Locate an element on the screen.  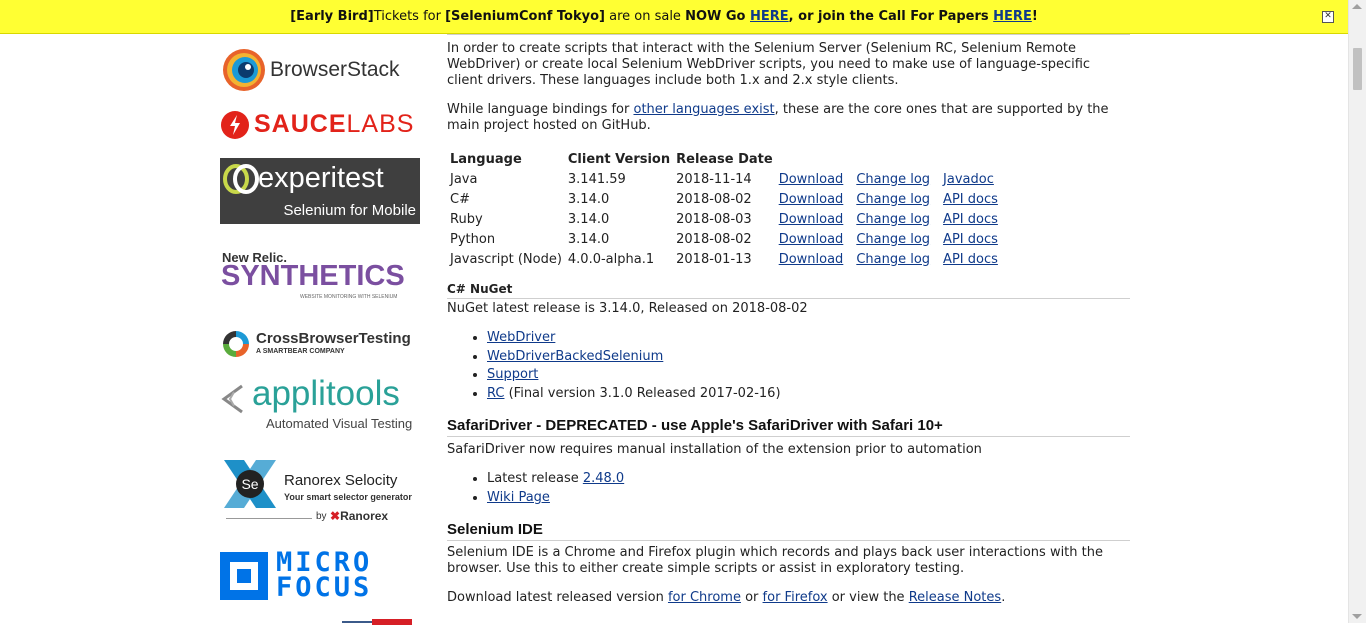
close-icon: ✕ is located at coordinates (1328, 17).